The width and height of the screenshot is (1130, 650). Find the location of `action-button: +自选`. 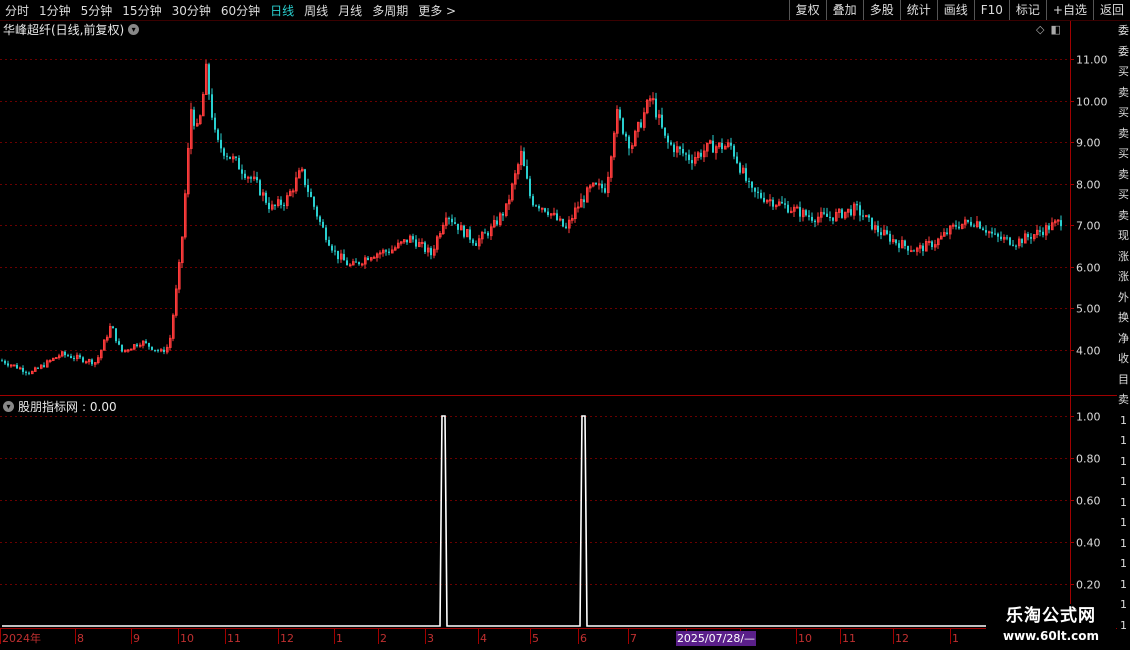

action-button: +自选 is located at coordinates (1069, 10).